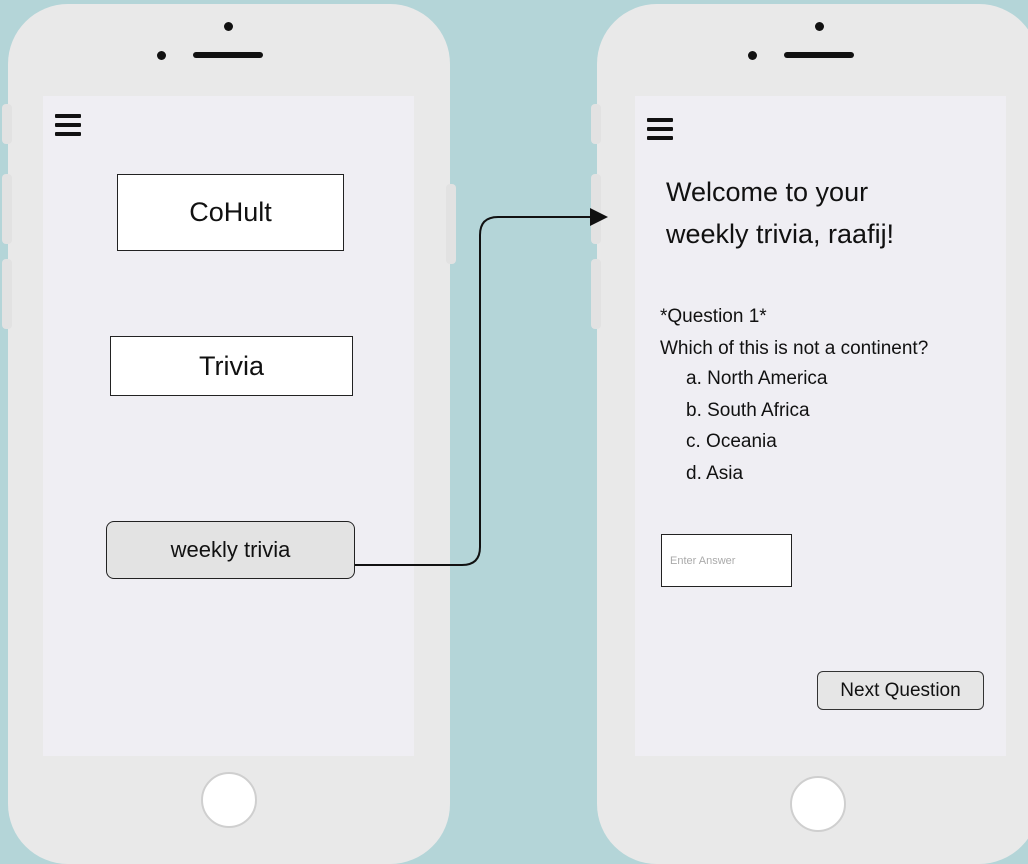  I want to click on option-a: a. North America, so click(757, 378).